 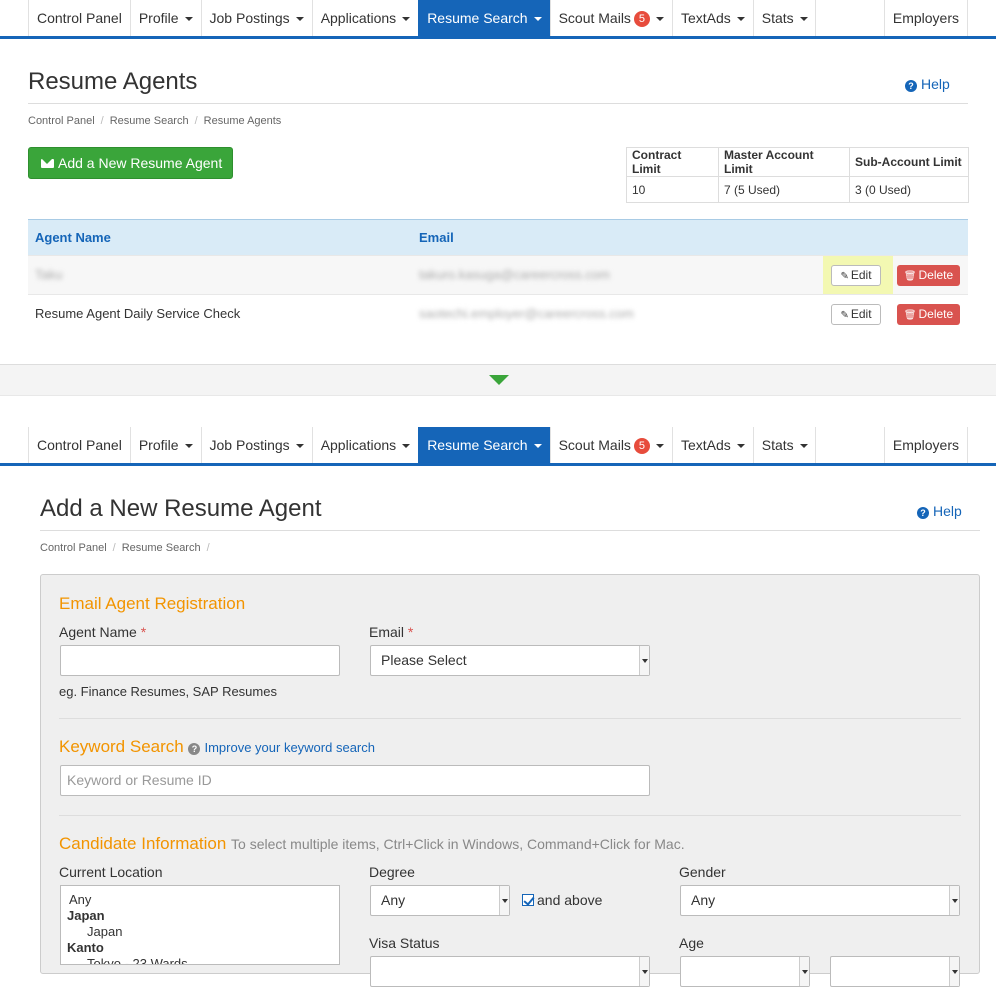 I want to click on master-limit-value: 7 (5 Used), so click(x=784, y=189).